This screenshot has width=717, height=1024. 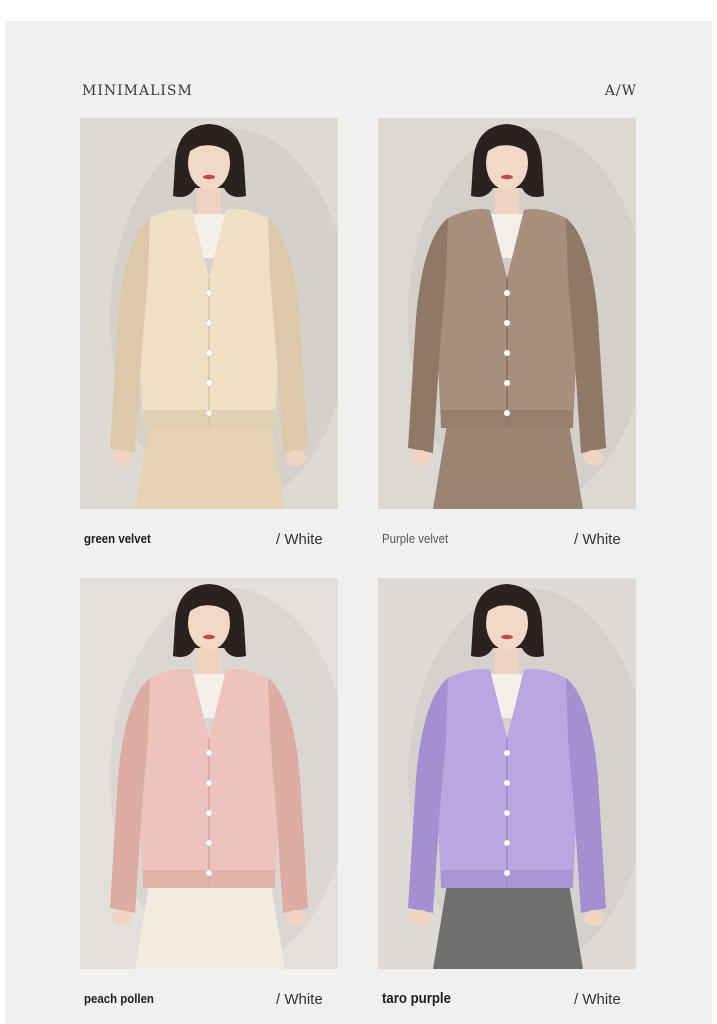 I want to click on product-name: taro purple, so click(x=416, y=998).